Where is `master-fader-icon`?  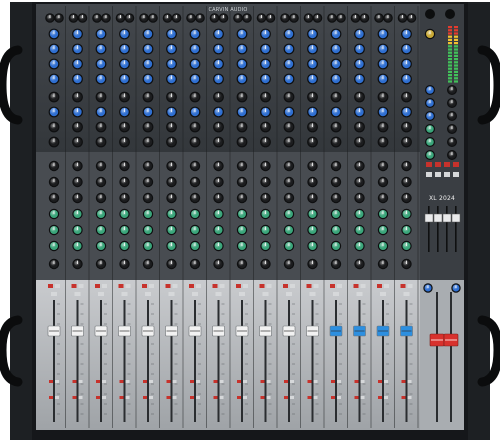 master-fader-icon is located at coordinates (437, 340).